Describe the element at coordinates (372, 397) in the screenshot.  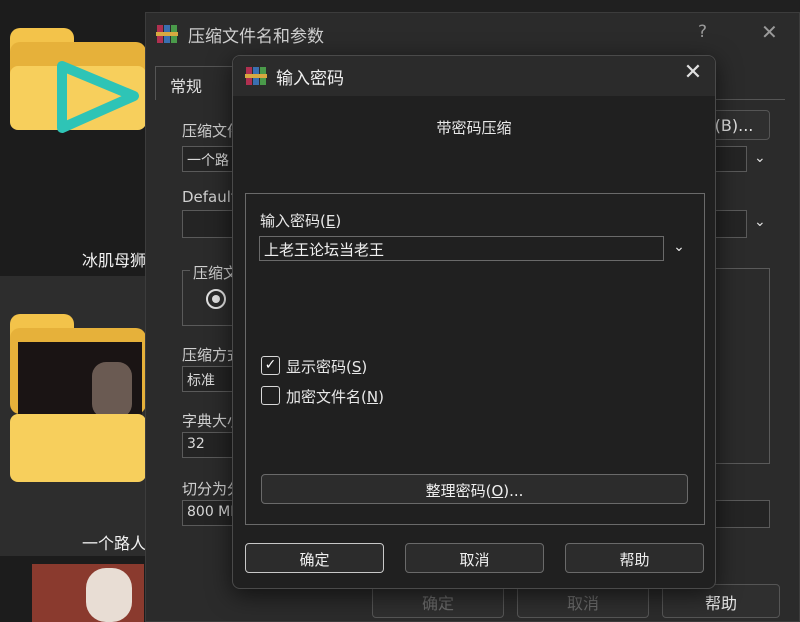
I see `encrypt-names-hotkey: N` at that location.